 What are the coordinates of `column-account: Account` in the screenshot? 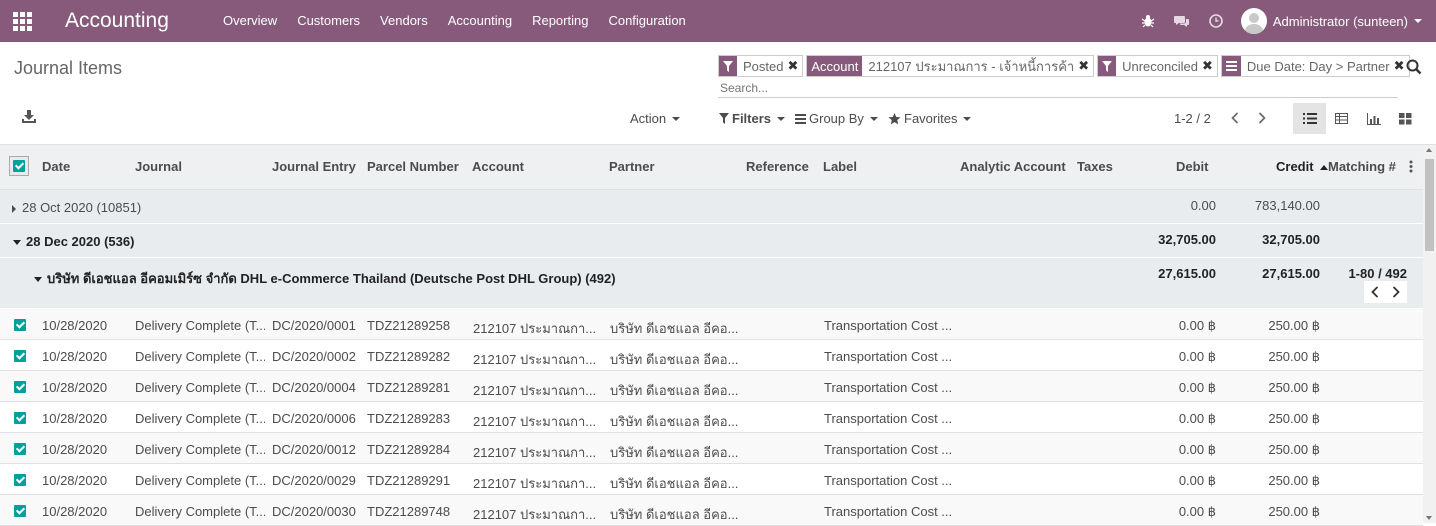 It's located at (498, 166).